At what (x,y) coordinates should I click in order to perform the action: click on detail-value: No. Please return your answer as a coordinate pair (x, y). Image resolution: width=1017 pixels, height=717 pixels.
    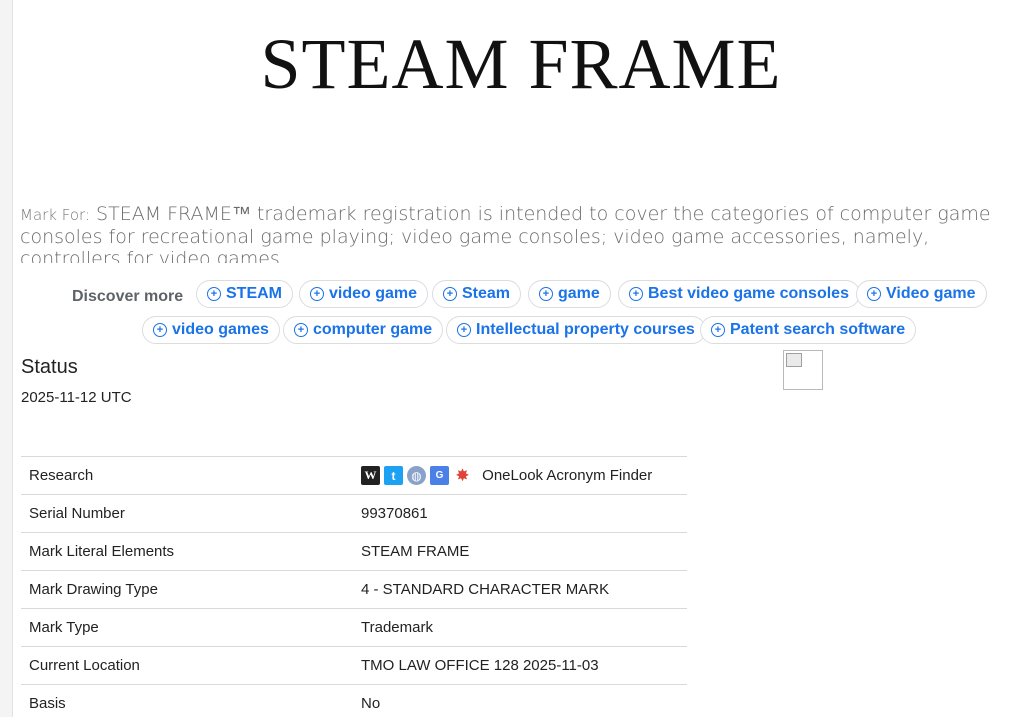
    Looking at the image, I should click on (520, 700).